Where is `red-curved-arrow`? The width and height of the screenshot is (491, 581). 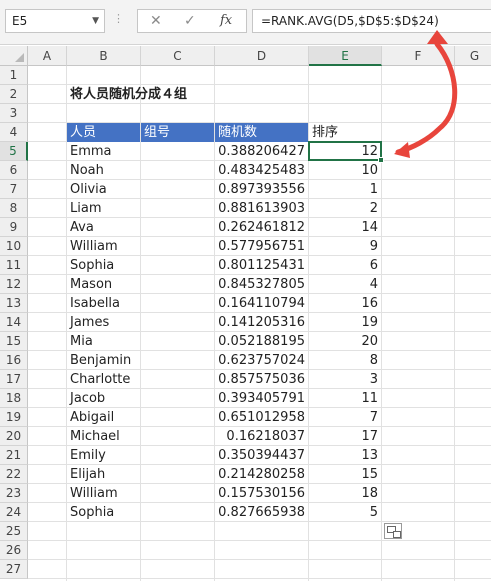 red-curved-arrow is located at coordinates (426, 94).